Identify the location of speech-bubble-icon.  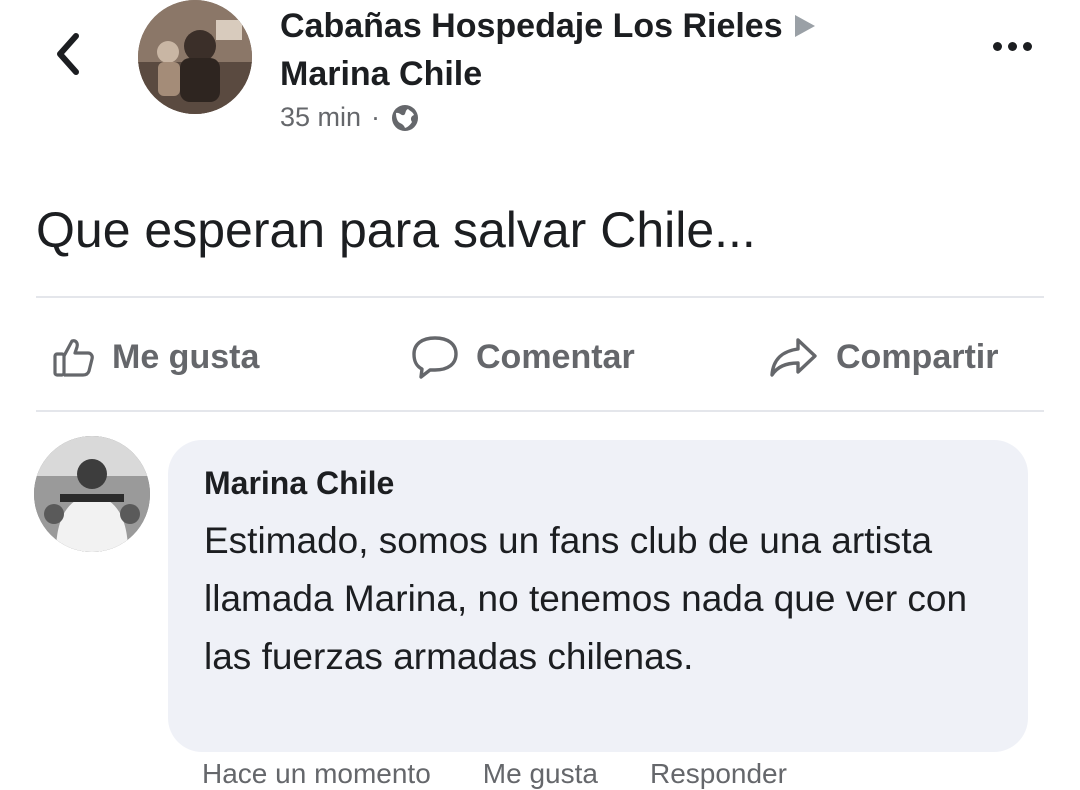
(435, 357).